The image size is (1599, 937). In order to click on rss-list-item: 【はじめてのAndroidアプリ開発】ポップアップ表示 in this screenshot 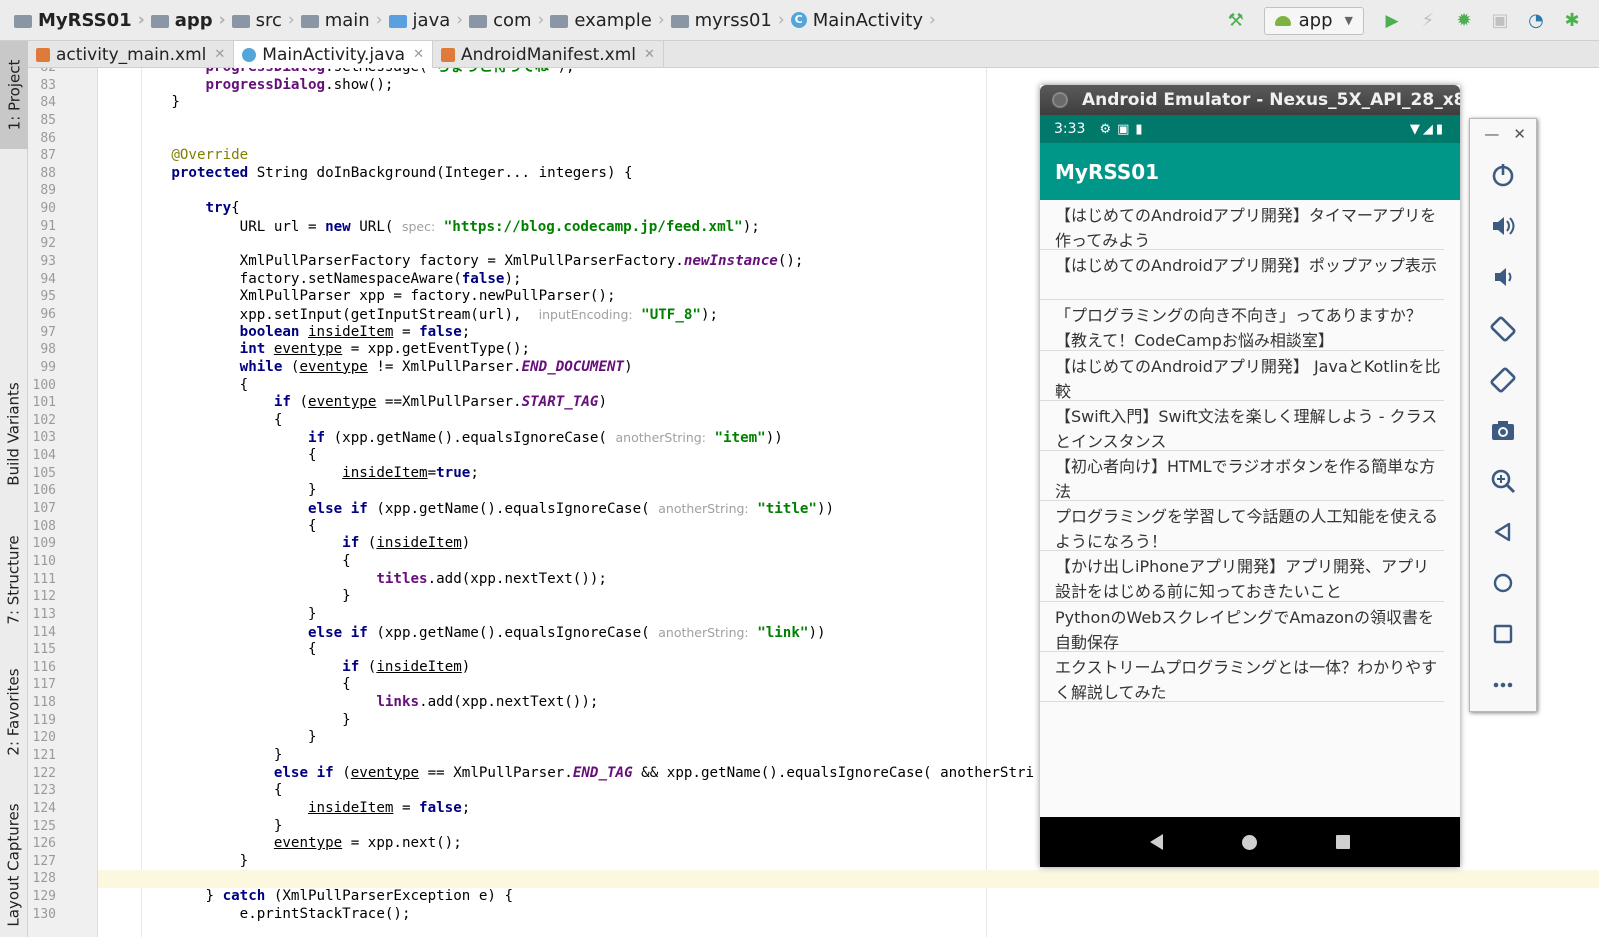, I will do `click(1242, 275)`.